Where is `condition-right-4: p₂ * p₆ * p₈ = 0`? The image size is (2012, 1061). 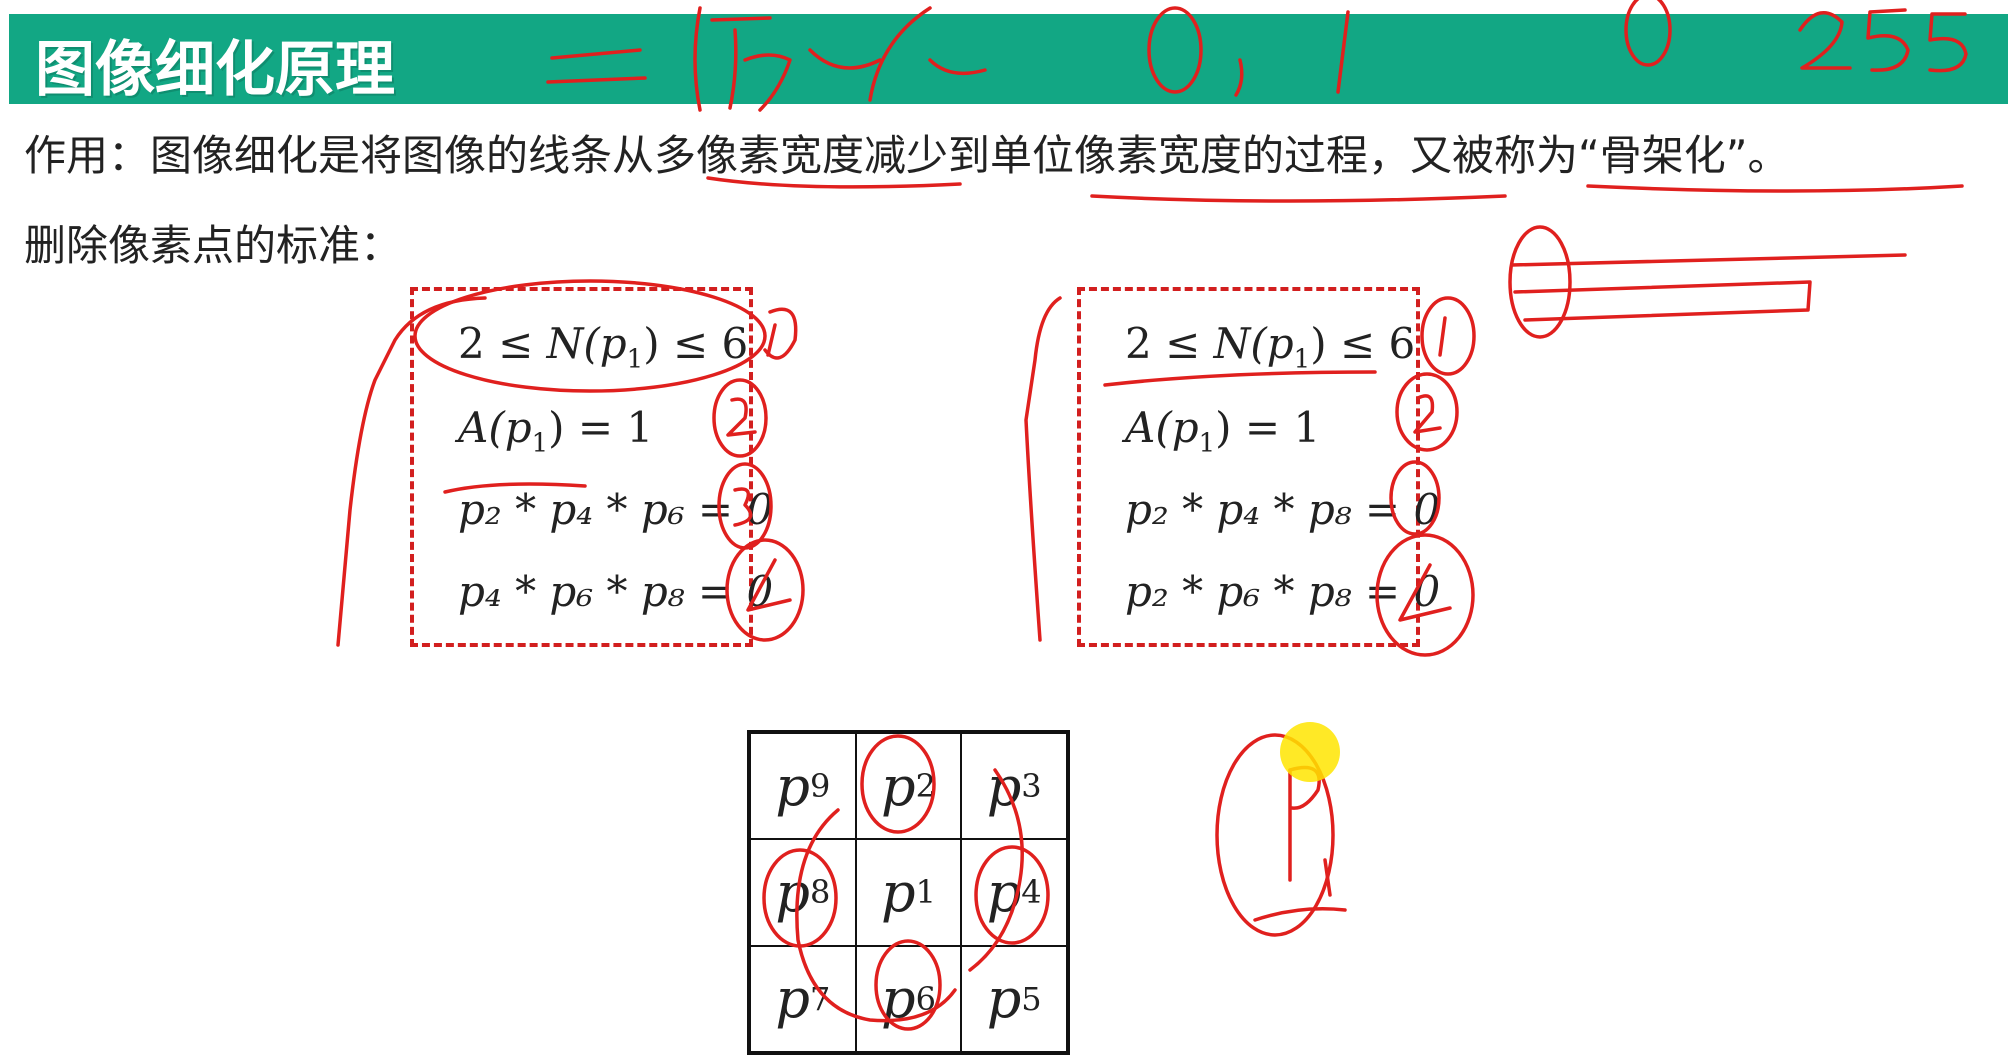 condition-right-4: p₂ * p₆ * p₈ = 0 is located at coordinates (1283, 591).